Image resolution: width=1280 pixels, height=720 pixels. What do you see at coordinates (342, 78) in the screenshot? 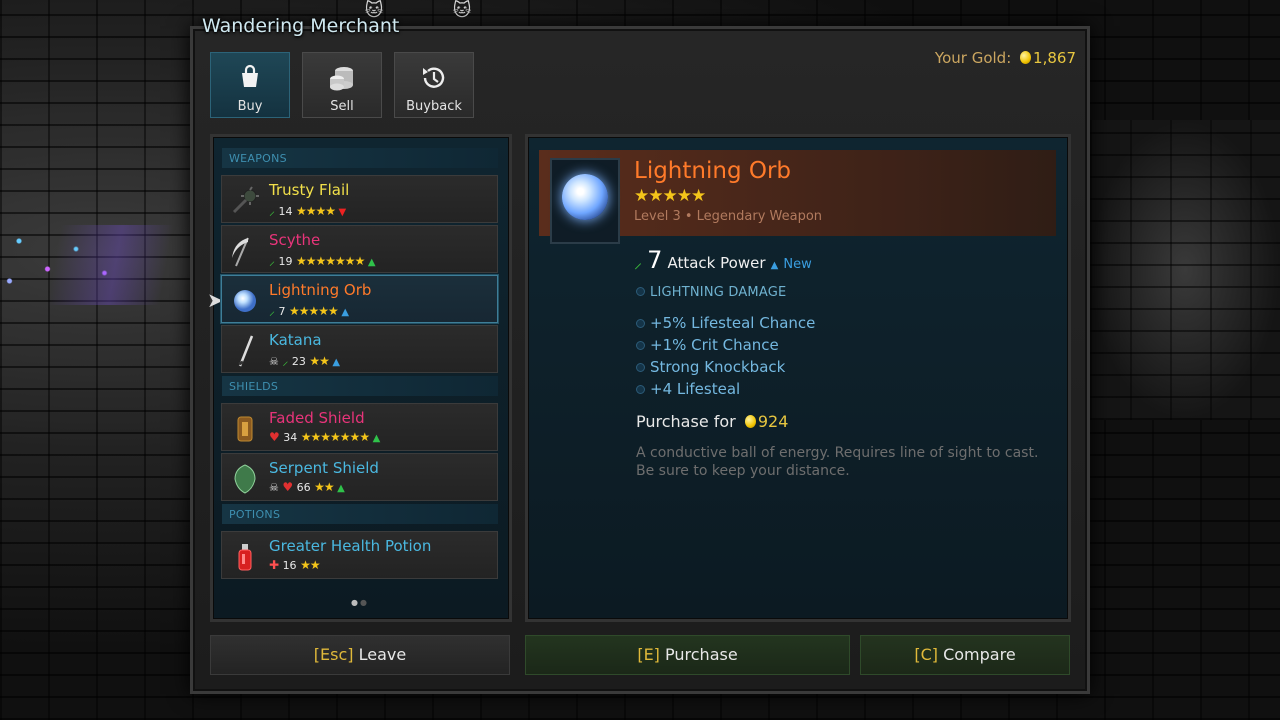
I see `coin-stack-icon` at bounding box center [342, 78].